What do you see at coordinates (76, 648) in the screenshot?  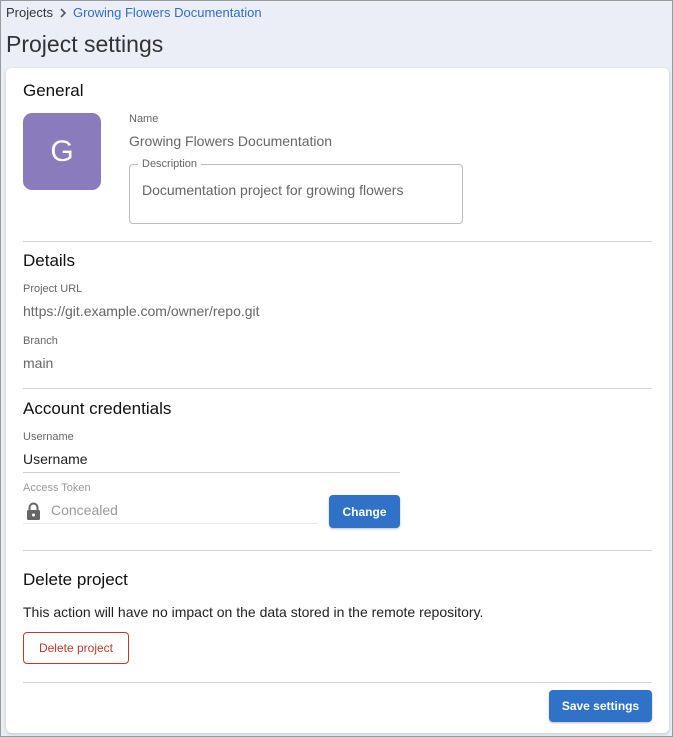 I see `delete-project-button: Delete project` at bounding box center [76, 648].